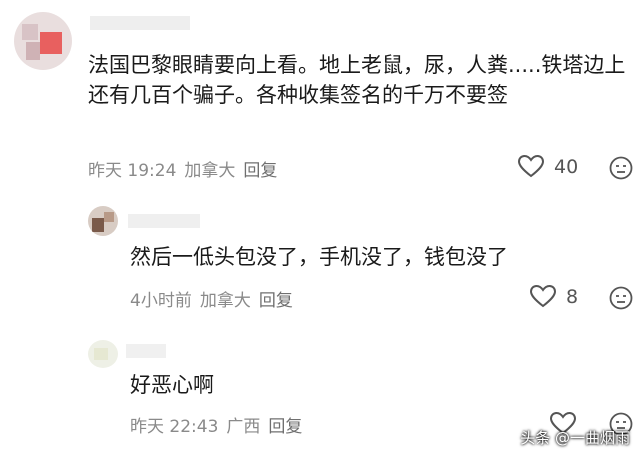  I want to click on comment-text: 然后一低头包没了，手机没了，钱包没了, so click(319, 257).